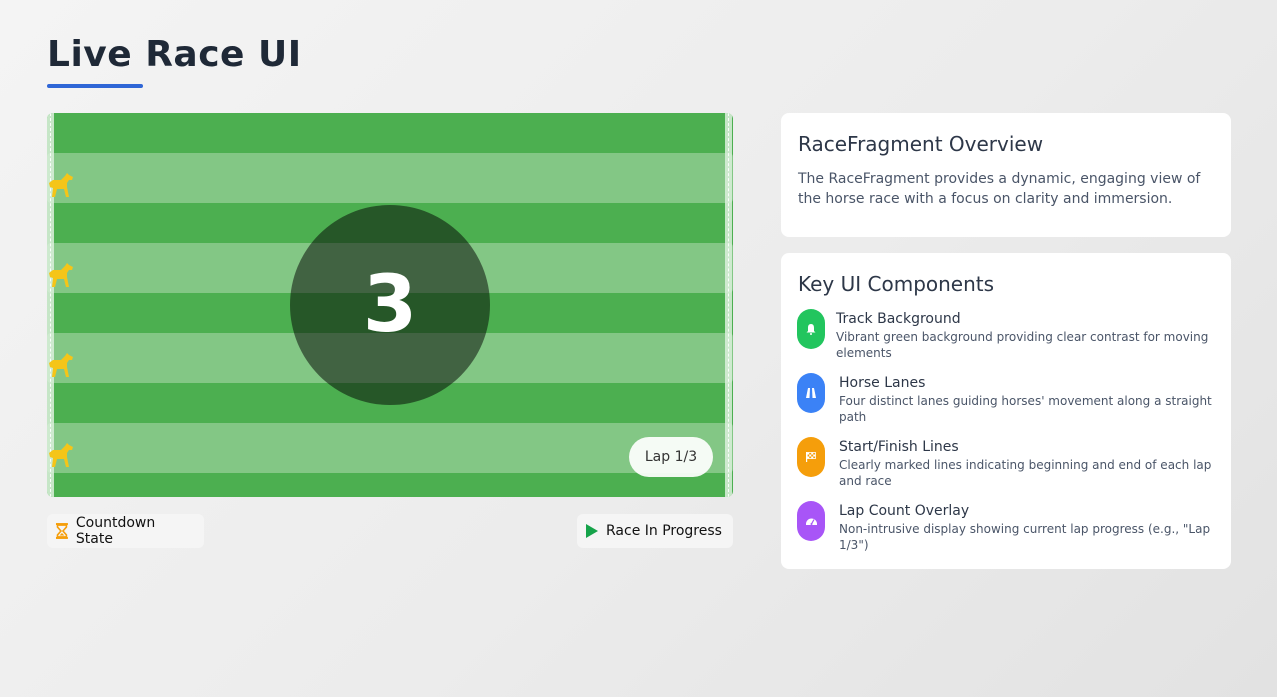 This screenshot has height=697, width=1277. Describe the element at coordinates (921, 144) in the screenshot. I see `overview-title: RaceFragment Overview` at that location.